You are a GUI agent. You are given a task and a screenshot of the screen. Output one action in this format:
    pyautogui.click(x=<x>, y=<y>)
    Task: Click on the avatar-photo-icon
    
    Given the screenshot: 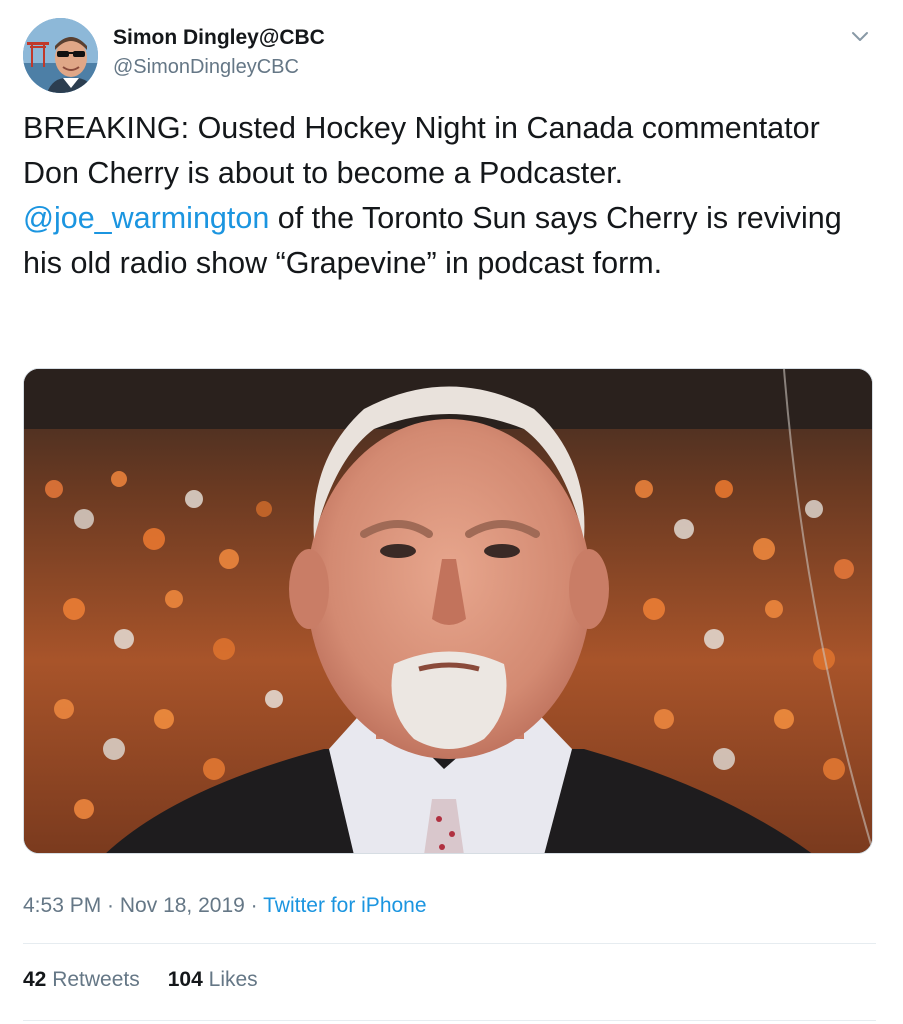 What is the action you would take?
    pyautogui.click(x=60, y=55)
    